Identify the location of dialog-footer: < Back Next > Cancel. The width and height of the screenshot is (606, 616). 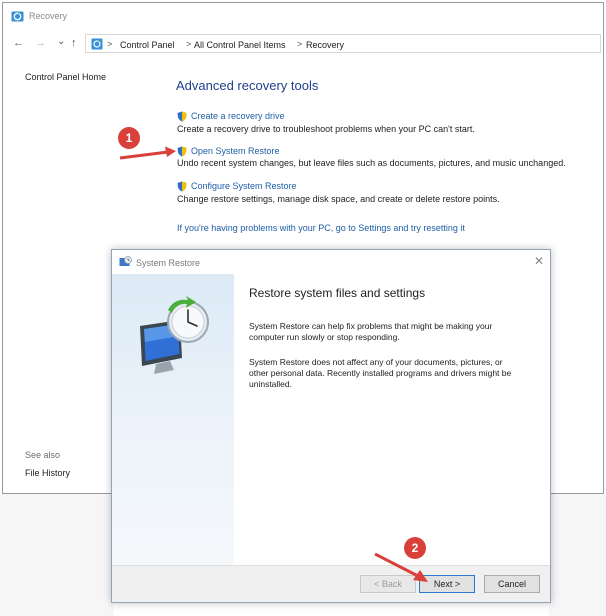
(331, 583).